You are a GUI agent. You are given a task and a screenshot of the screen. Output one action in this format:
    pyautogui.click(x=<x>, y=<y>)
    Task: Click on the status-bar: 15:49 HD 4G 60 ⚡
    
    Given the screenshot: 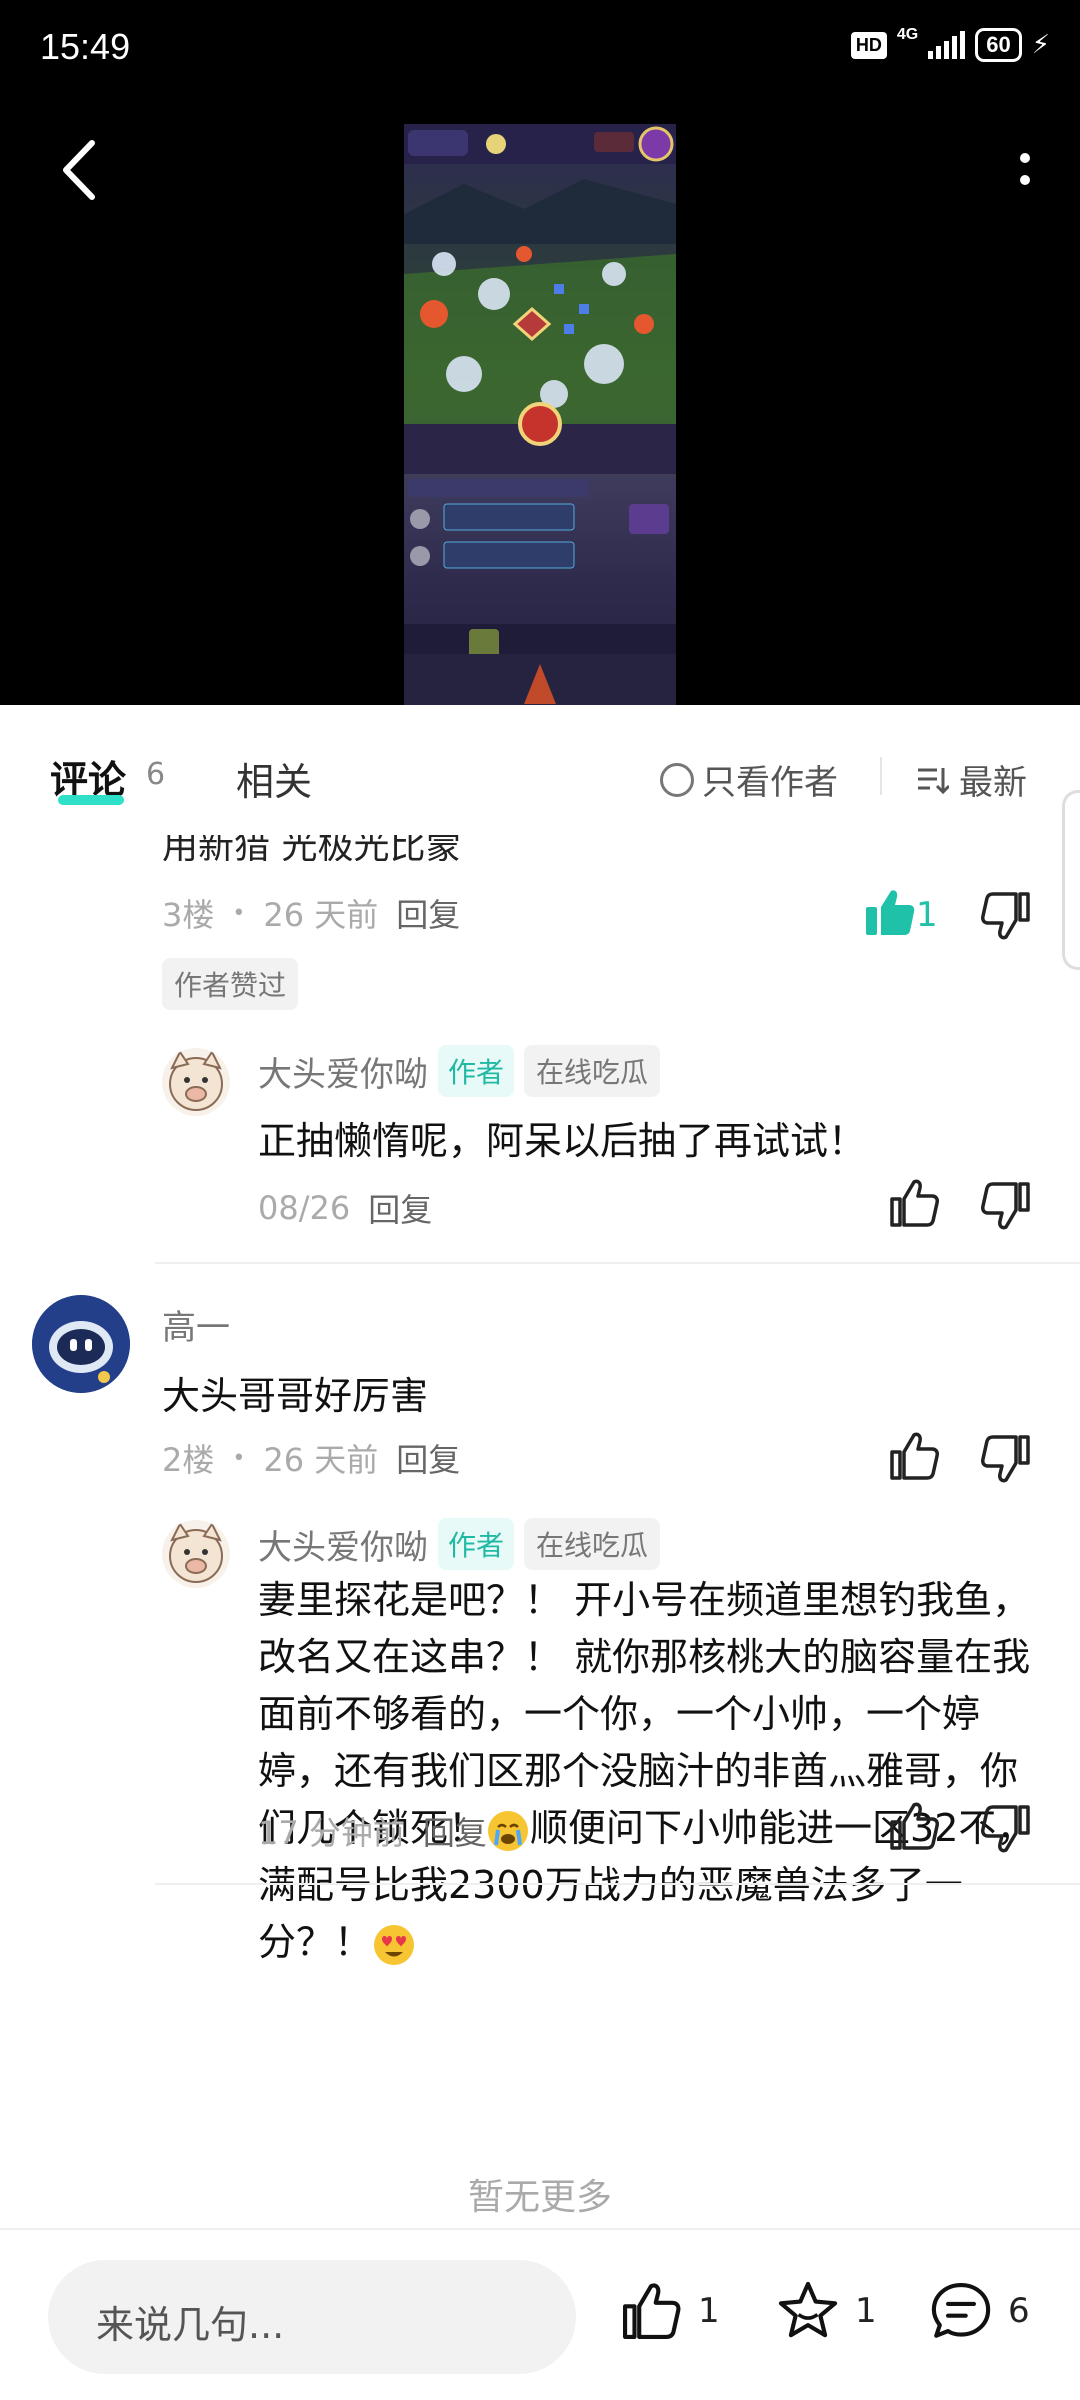 What is the action you would take?
    pyautogui.click(x=540, y=50)
    